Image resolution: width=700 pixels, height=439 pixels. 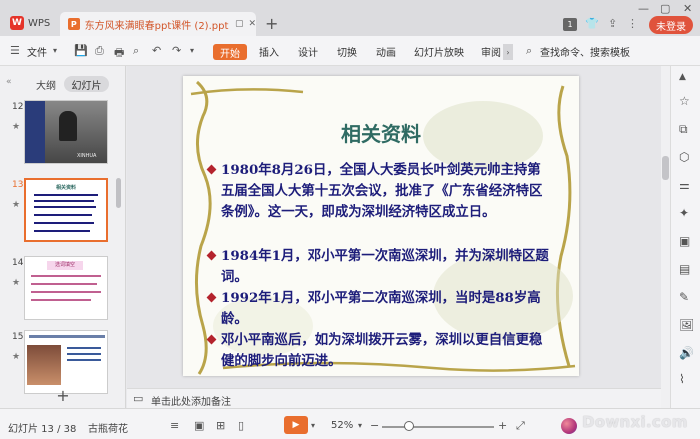 I want to click on redo-dropdown-icon: ▾, so click(x=192, y=50).